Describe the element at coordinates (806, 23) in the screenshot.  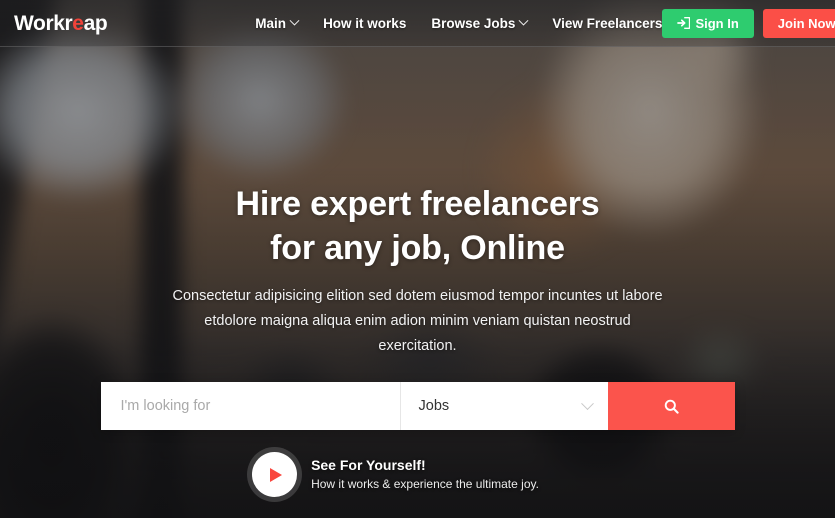
I see `join-now-button-label: Join Now` at that location.